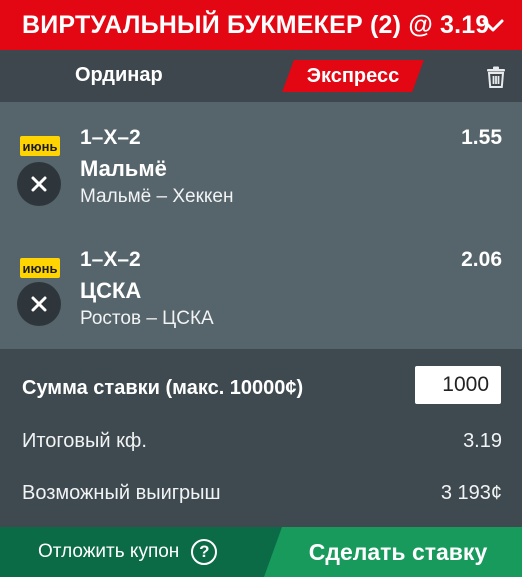 The image size is (522, 577). What do you see at coordinates (84, 441) in the screenshot?
I see `total-odds-label: Итоговый кф.` at bounding box center [84, 441].